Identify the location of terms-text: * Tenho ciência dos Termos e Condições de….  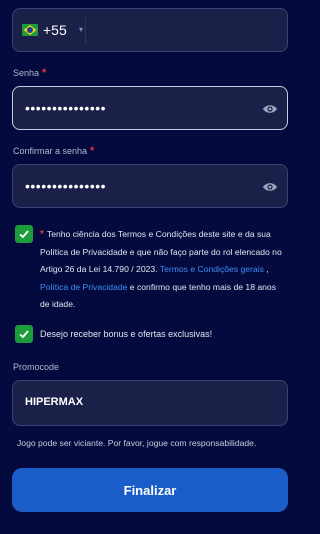
(161, 269).